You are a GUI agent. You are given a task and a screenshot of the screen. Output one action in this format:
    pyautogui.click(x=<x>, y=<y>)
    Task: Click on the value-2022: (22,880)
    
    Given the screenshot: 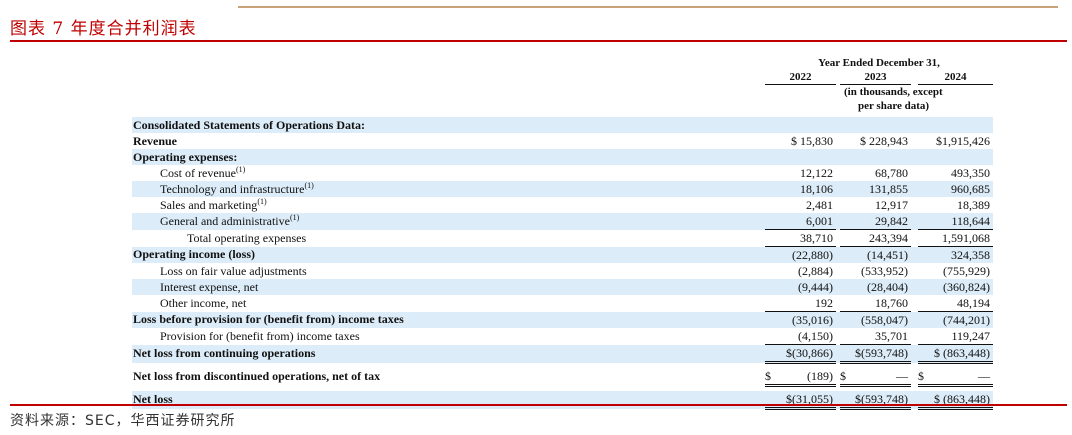 What is the action you would take?
    pyautogui.click(x=800, y=254)
    